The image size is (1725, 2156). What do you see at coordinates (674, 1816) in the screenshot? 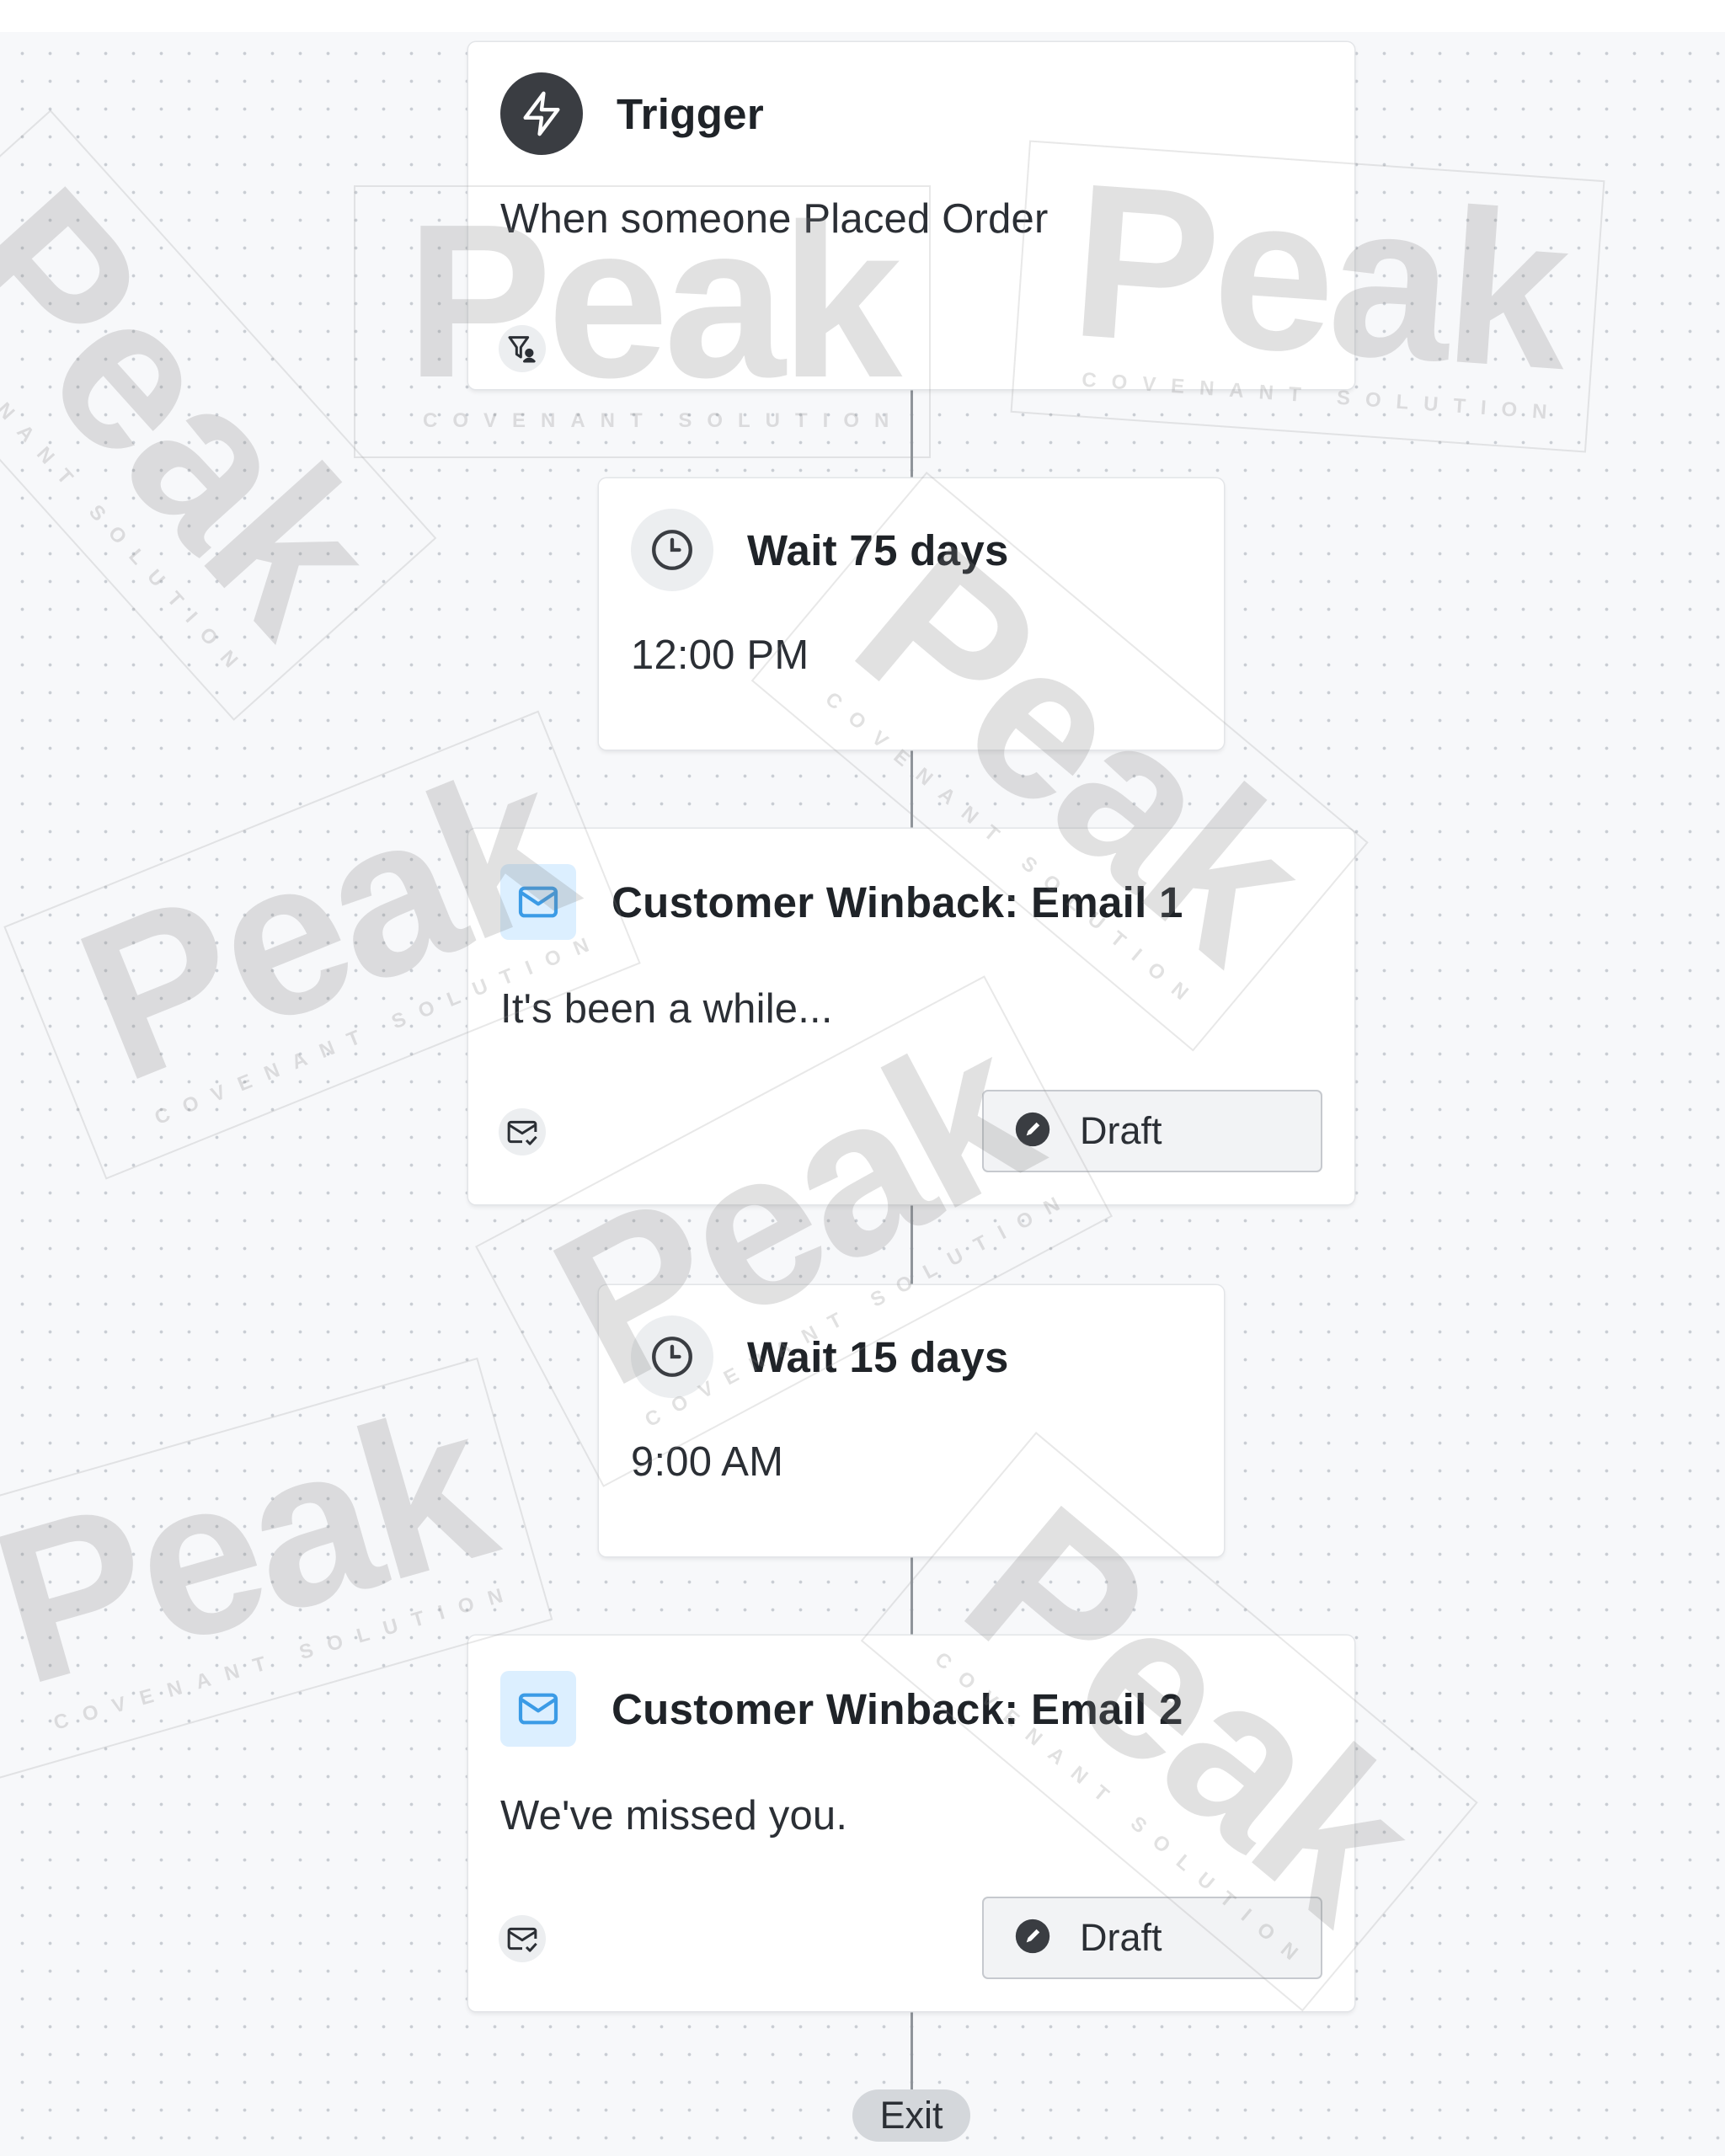
I see `email-subject: We've missed you.` at bounding box center [674, 1816].